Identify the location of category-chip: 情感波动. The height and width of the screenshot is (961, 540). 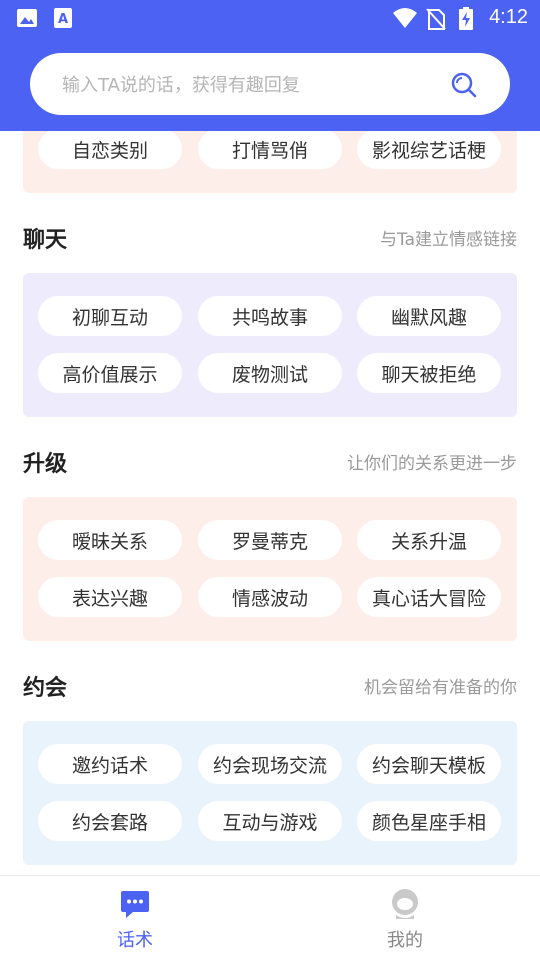
(270, 597).